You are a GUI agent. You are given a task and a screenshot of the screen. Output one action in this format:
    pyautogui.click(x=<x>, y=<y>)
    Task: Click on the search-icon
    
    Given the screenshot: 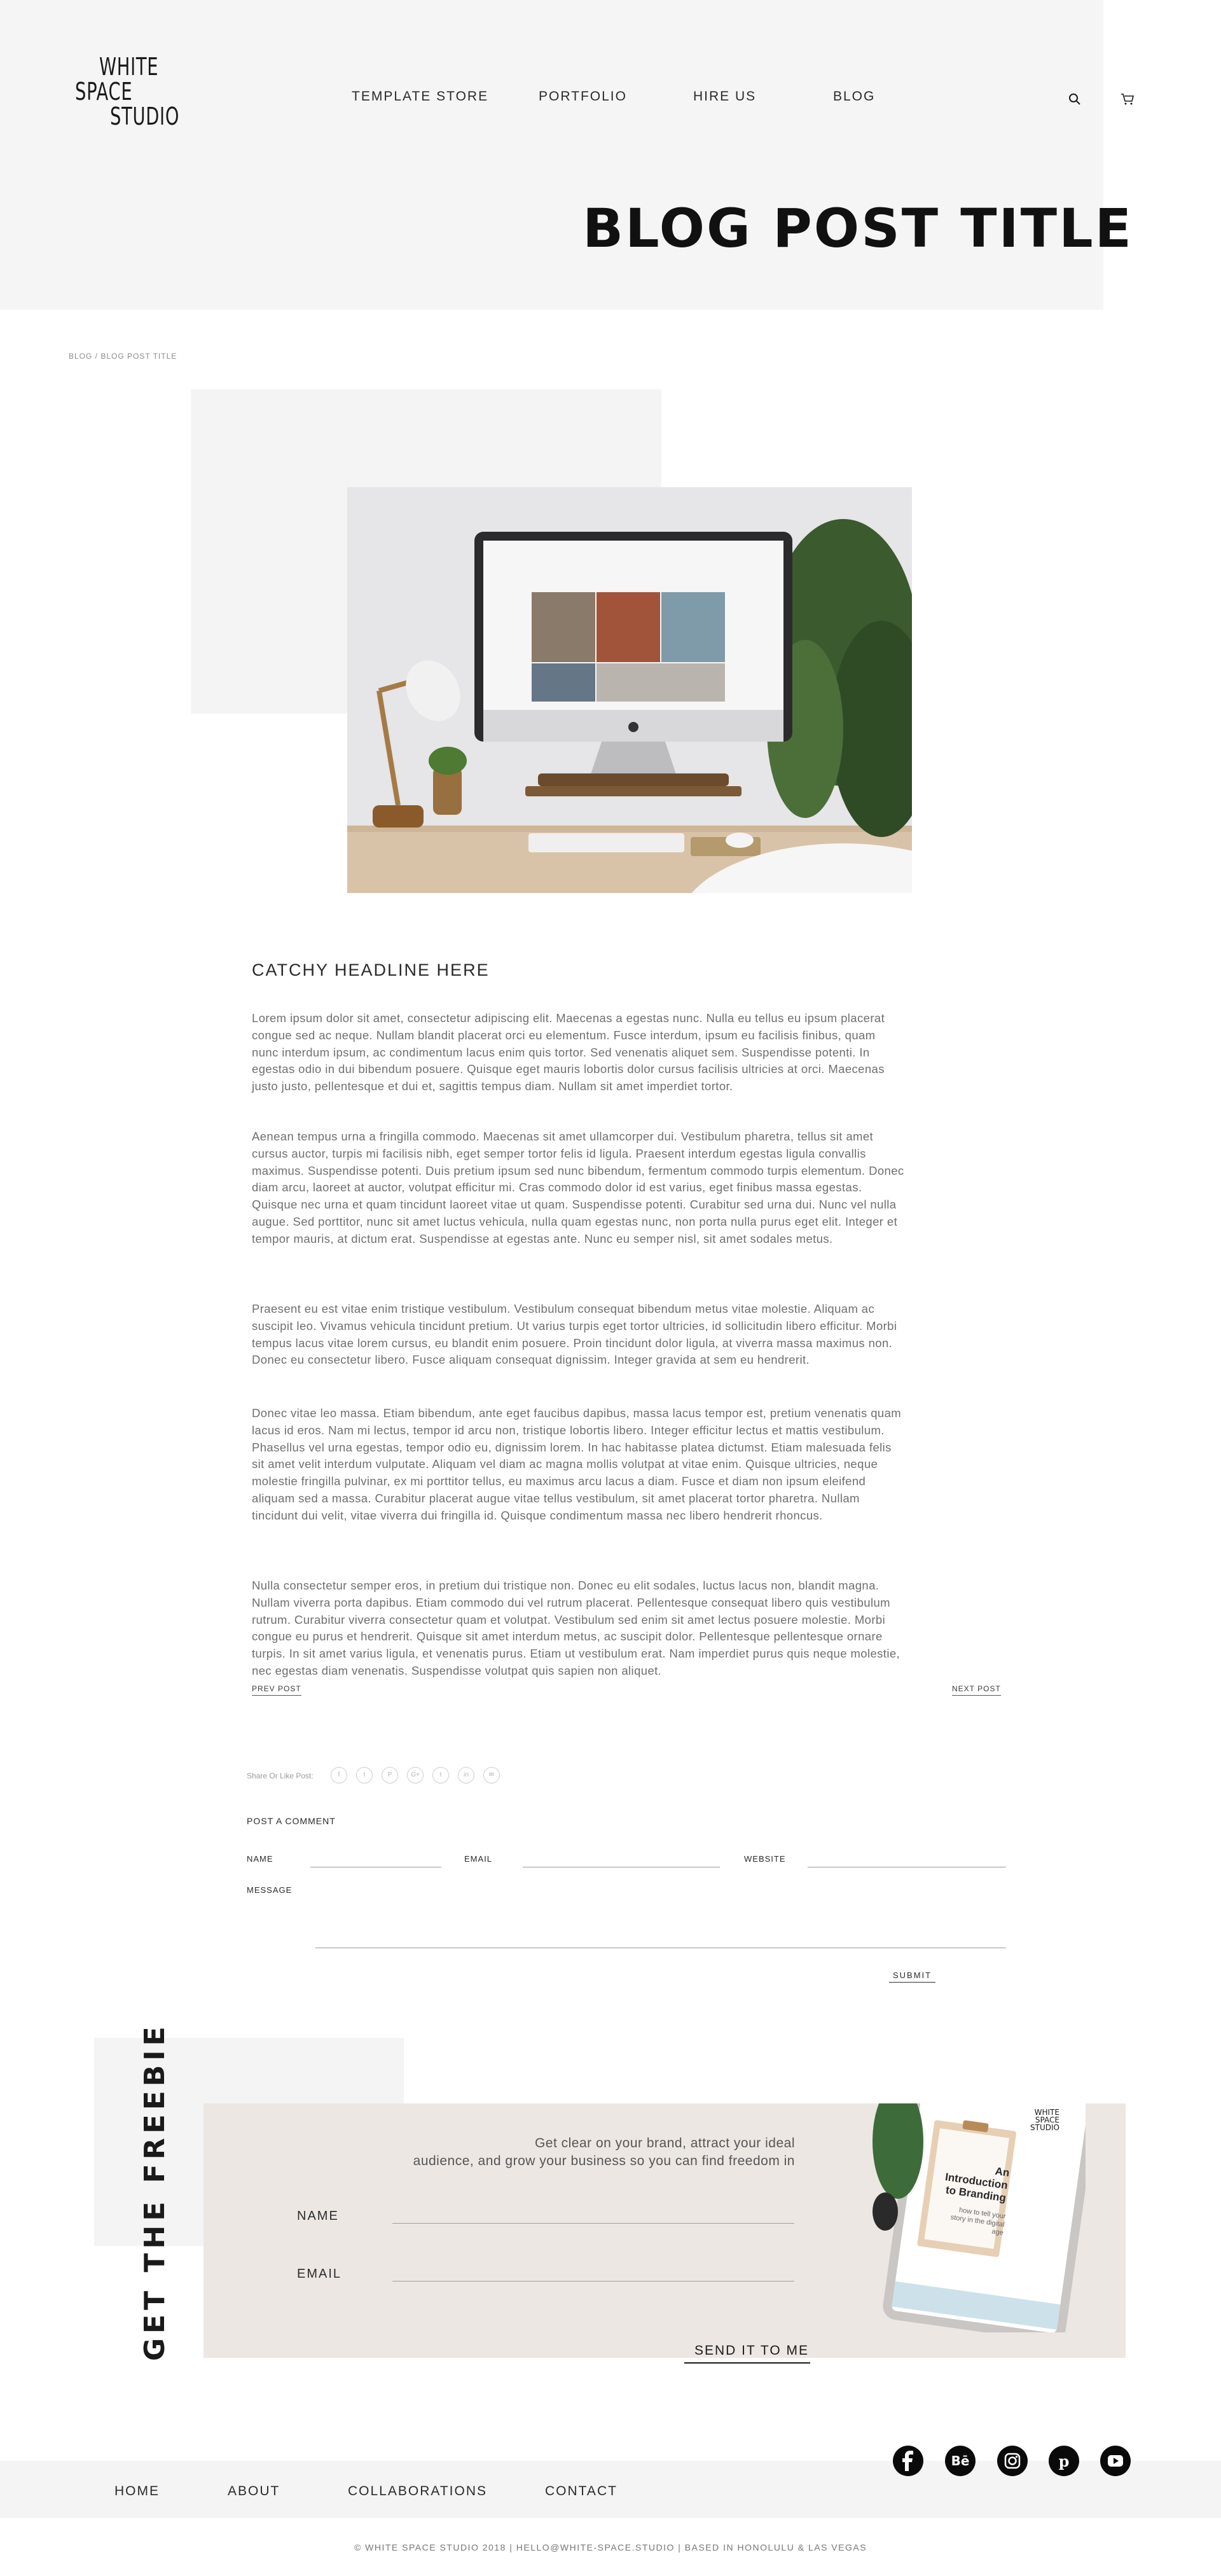 What is the action you would take?
    pyautogui.click(x=1074, y=99)
    